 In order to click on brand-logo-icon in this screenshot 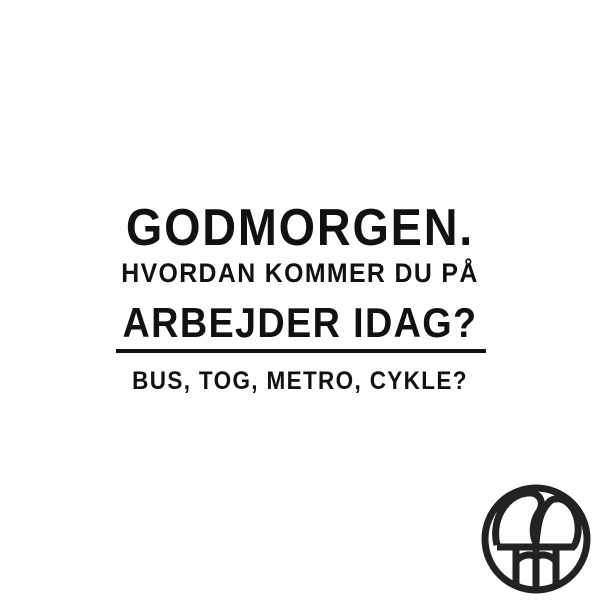, I will do `click(536, 539)`.